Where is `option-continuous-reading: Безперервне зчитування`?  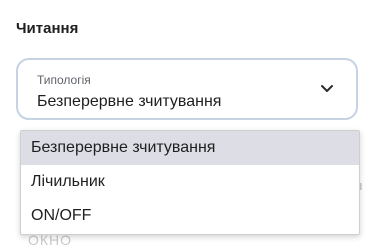 option-continuous-reading: Безперервне зчитування is located at coordinates (190, 148).